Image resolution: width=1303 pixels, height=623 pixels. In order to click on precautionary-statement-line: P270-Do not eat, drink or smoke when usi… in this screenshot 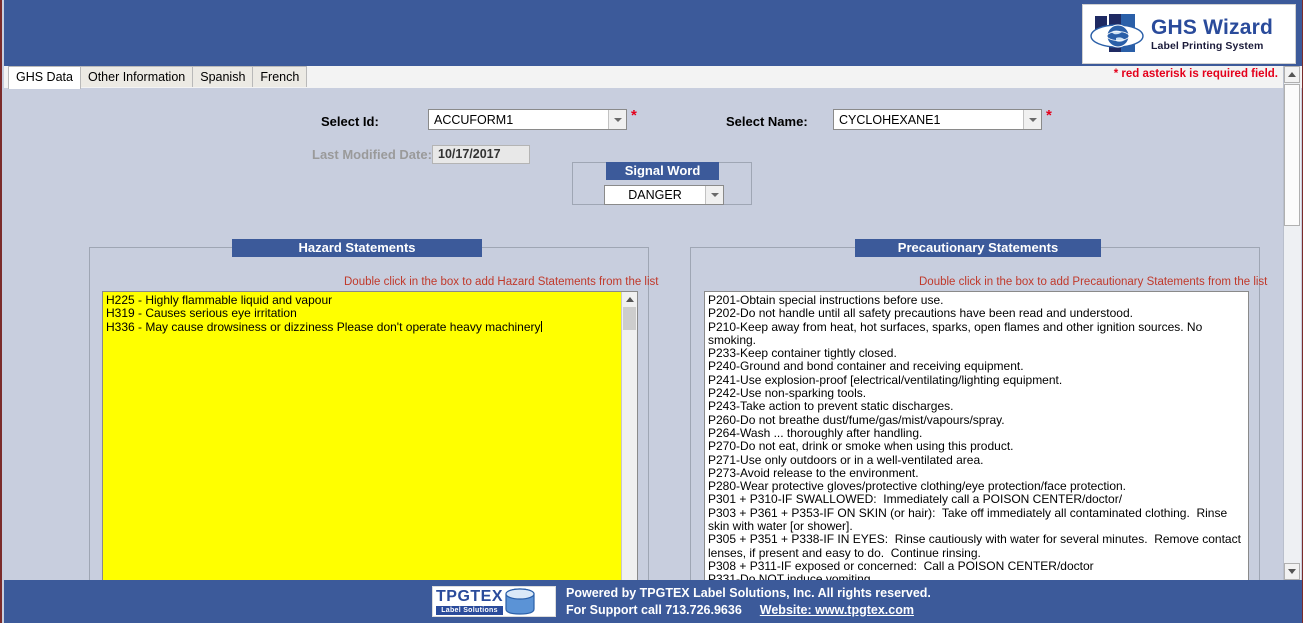, I will do `click(861, 446)`.